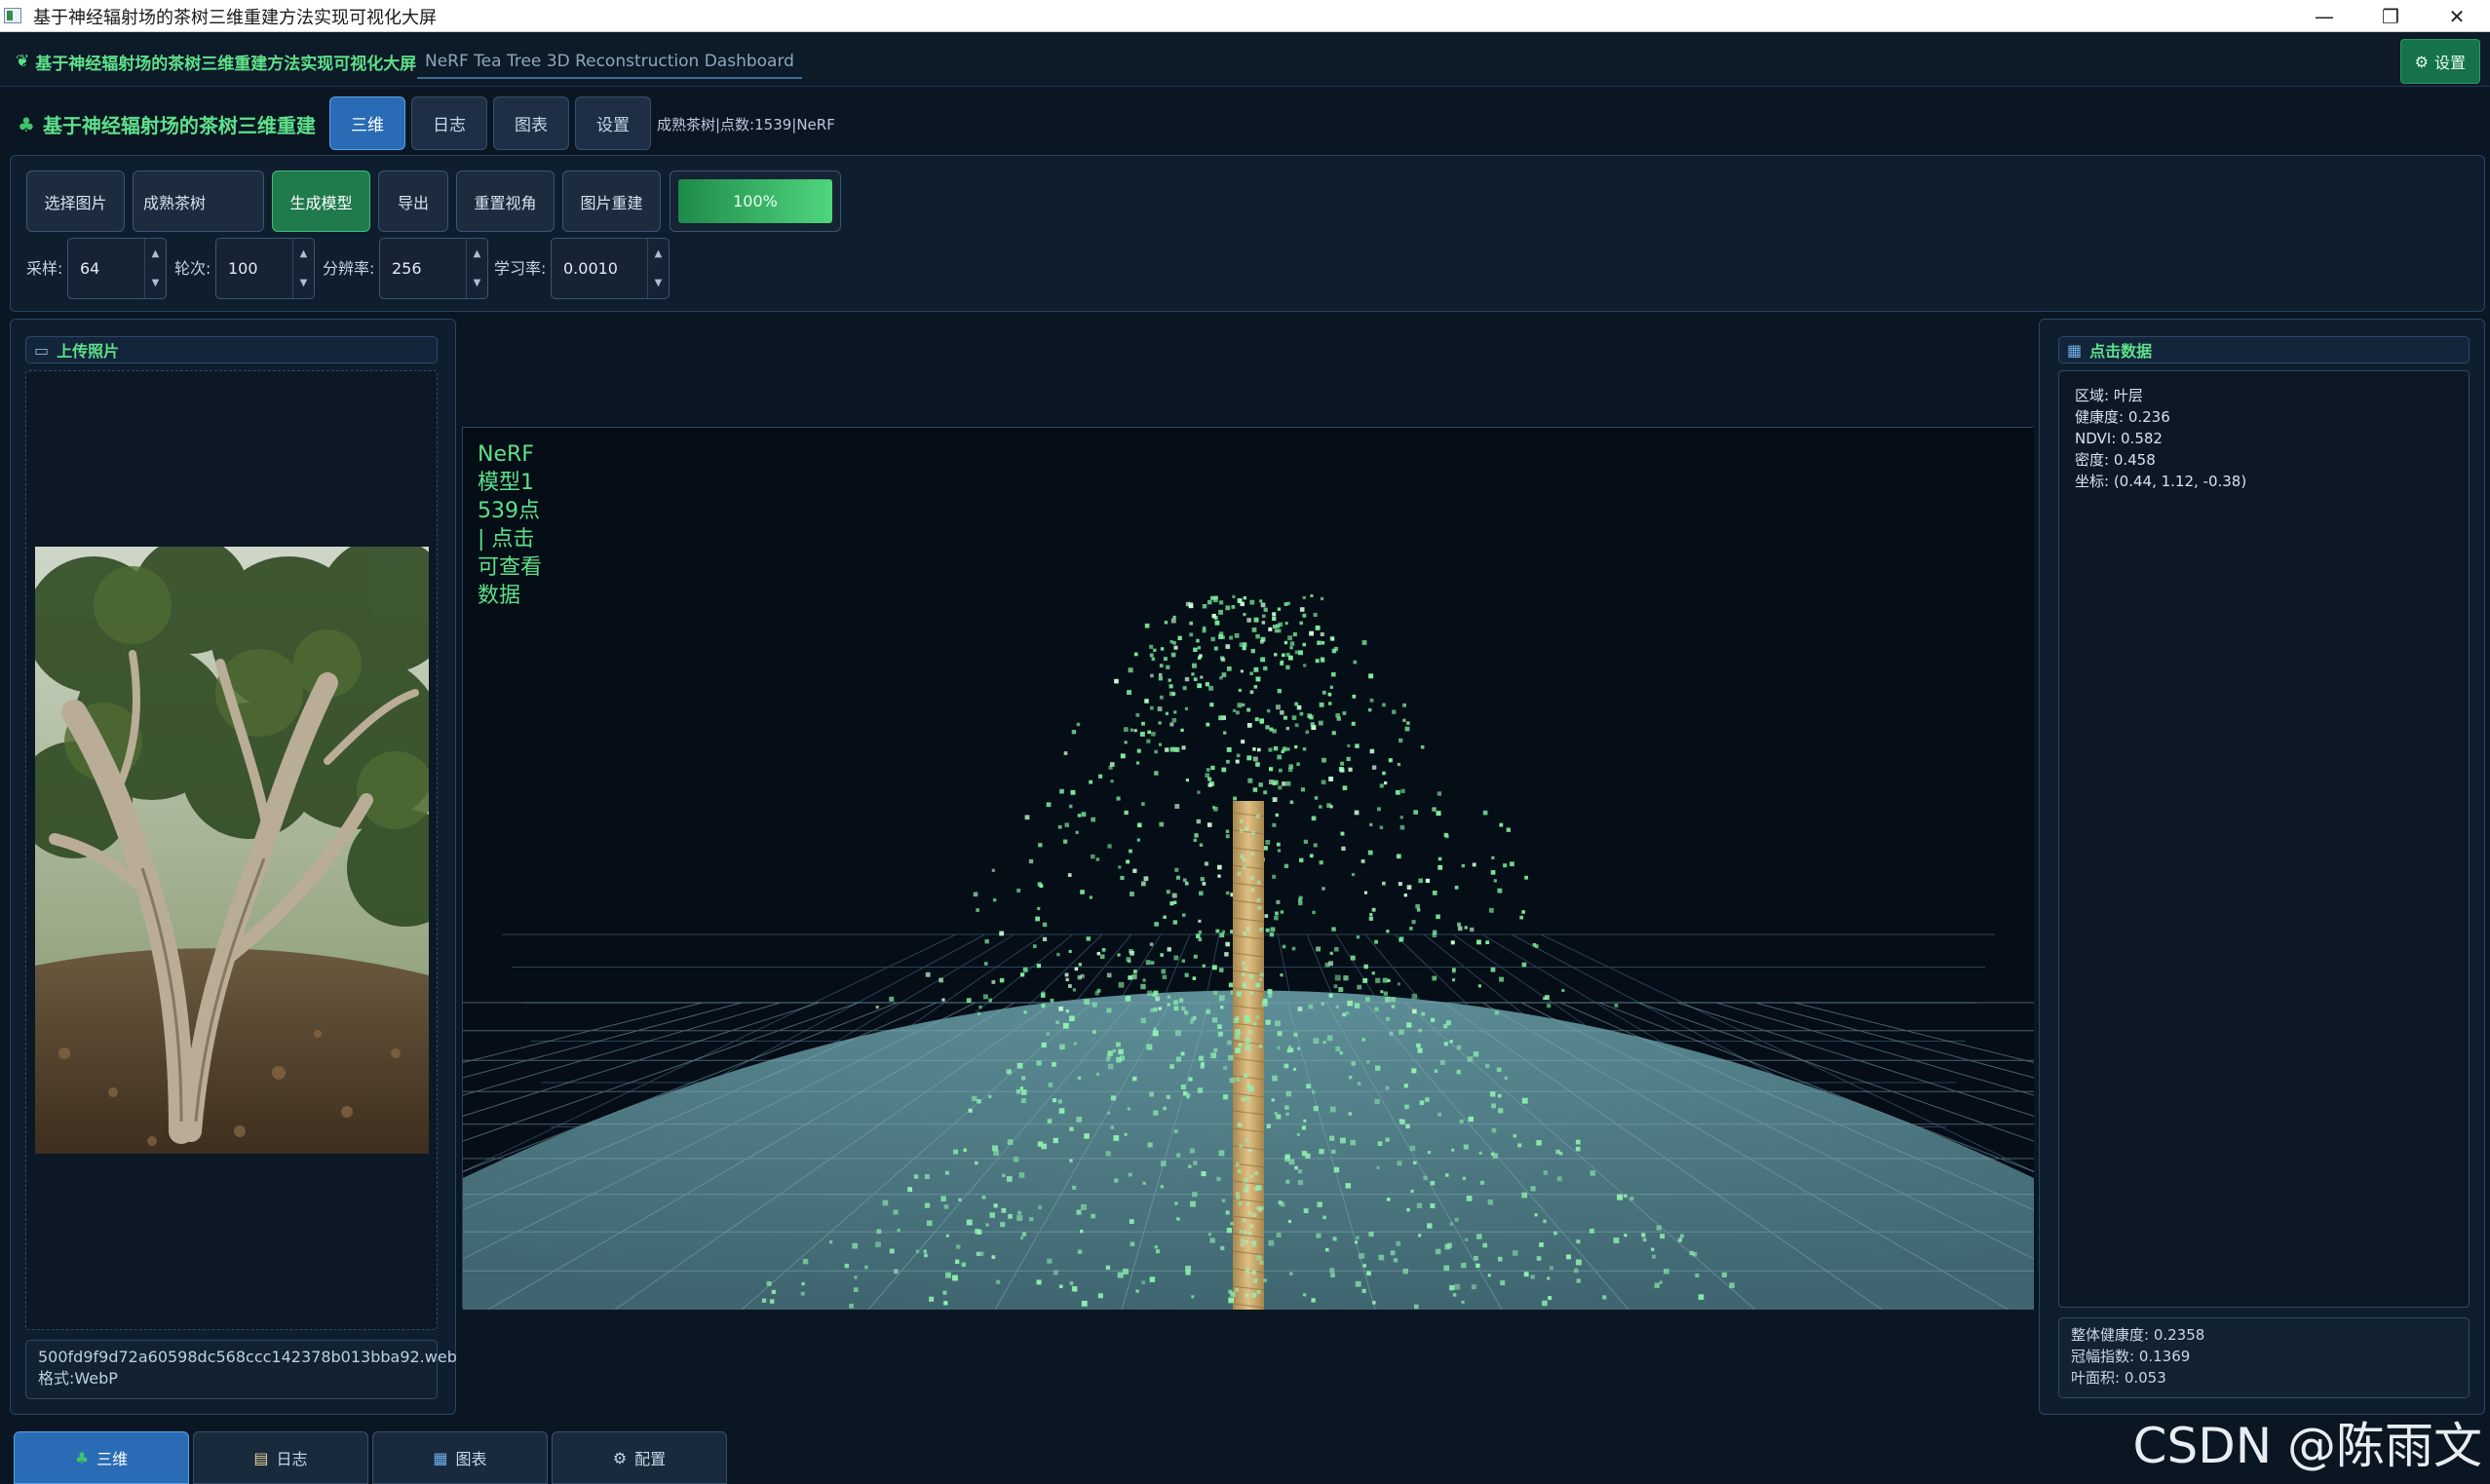  Describe the element at coordinates (441, 1457) in the screenshot. I see `bar-chart-icon: ▦` at that location.